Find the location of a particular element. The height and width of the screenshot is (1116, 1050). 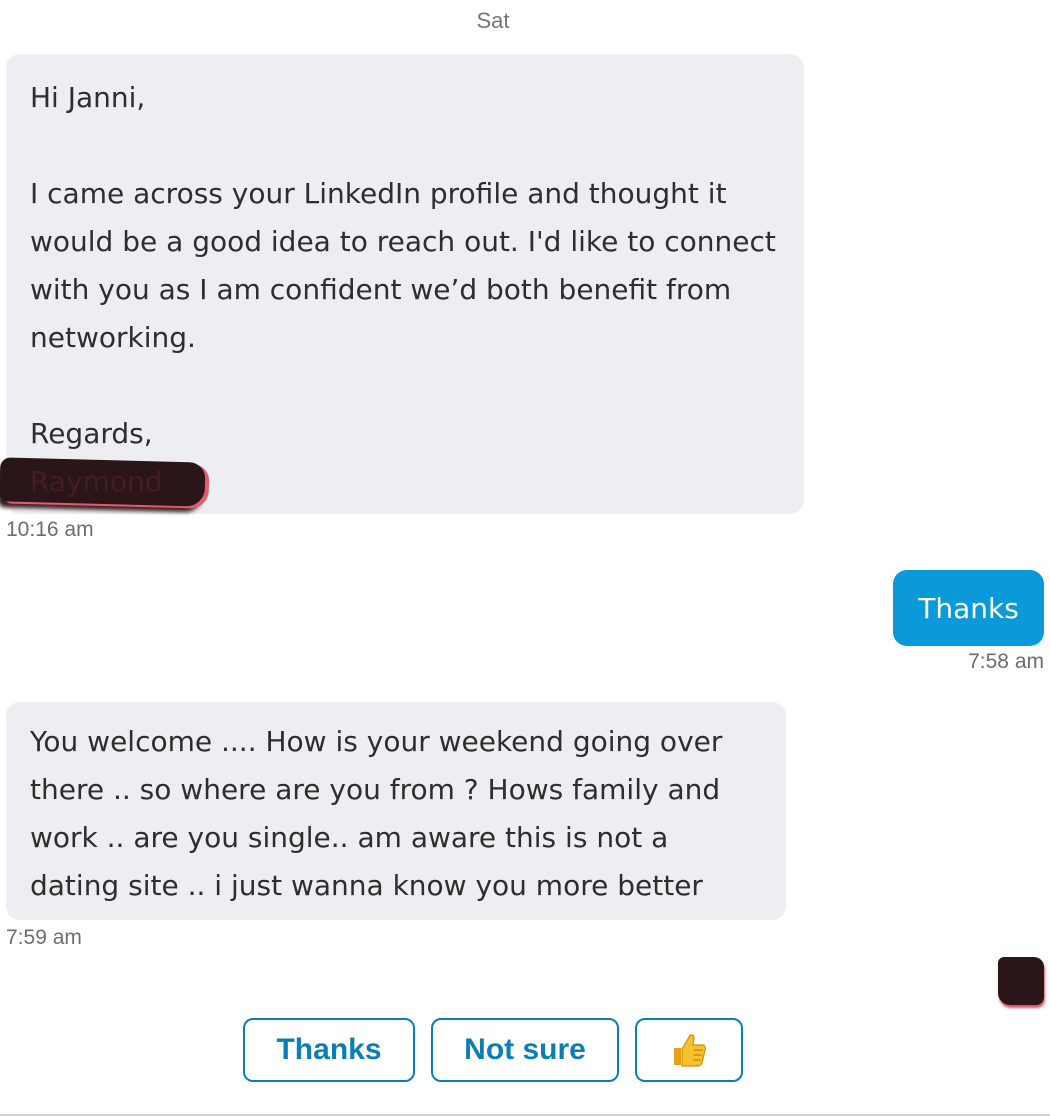

message-closing: Regards, is located at coordinates (91, 433).